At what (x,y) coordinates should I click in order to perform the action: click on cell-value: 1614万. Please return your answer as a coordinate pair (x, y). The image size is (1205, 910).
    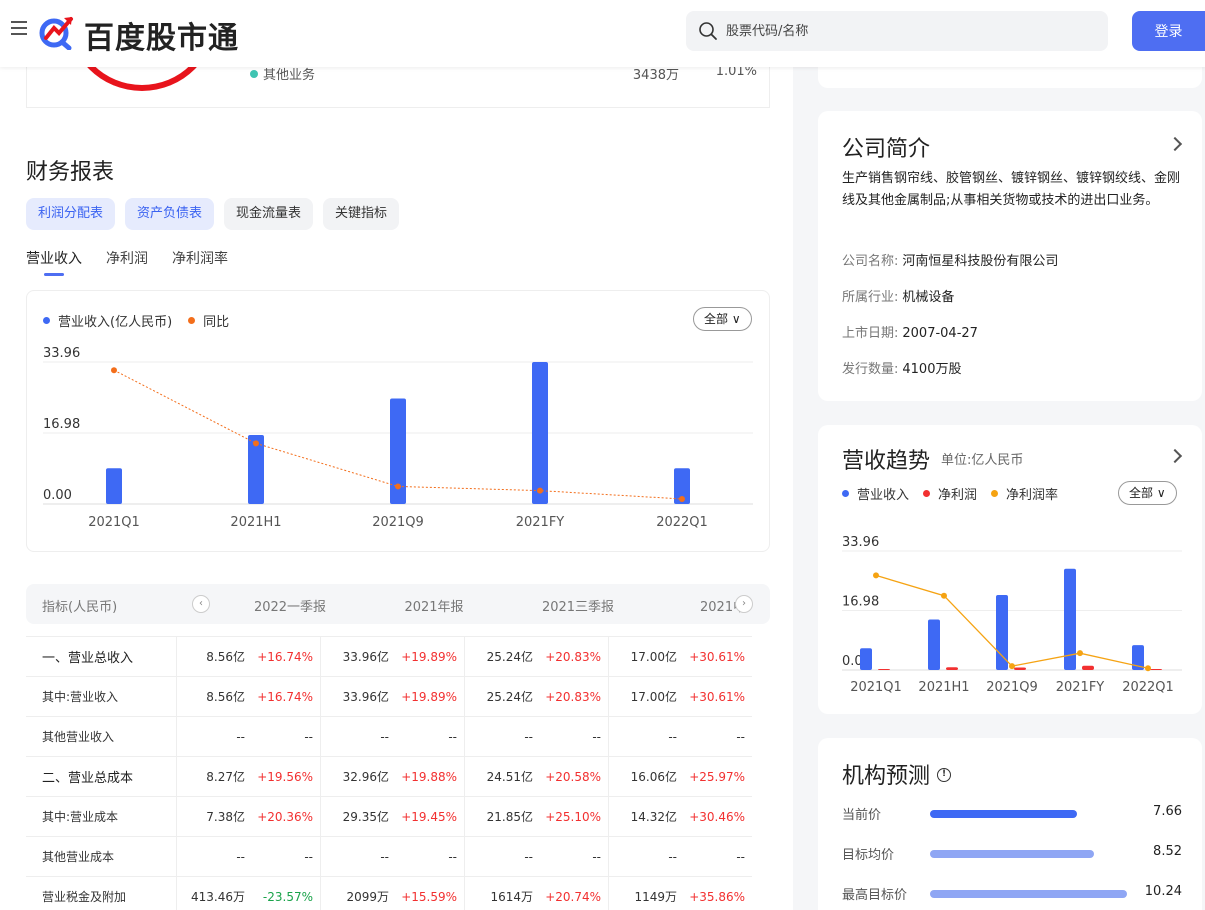
    Looking at the image, I should click on (511, 897).